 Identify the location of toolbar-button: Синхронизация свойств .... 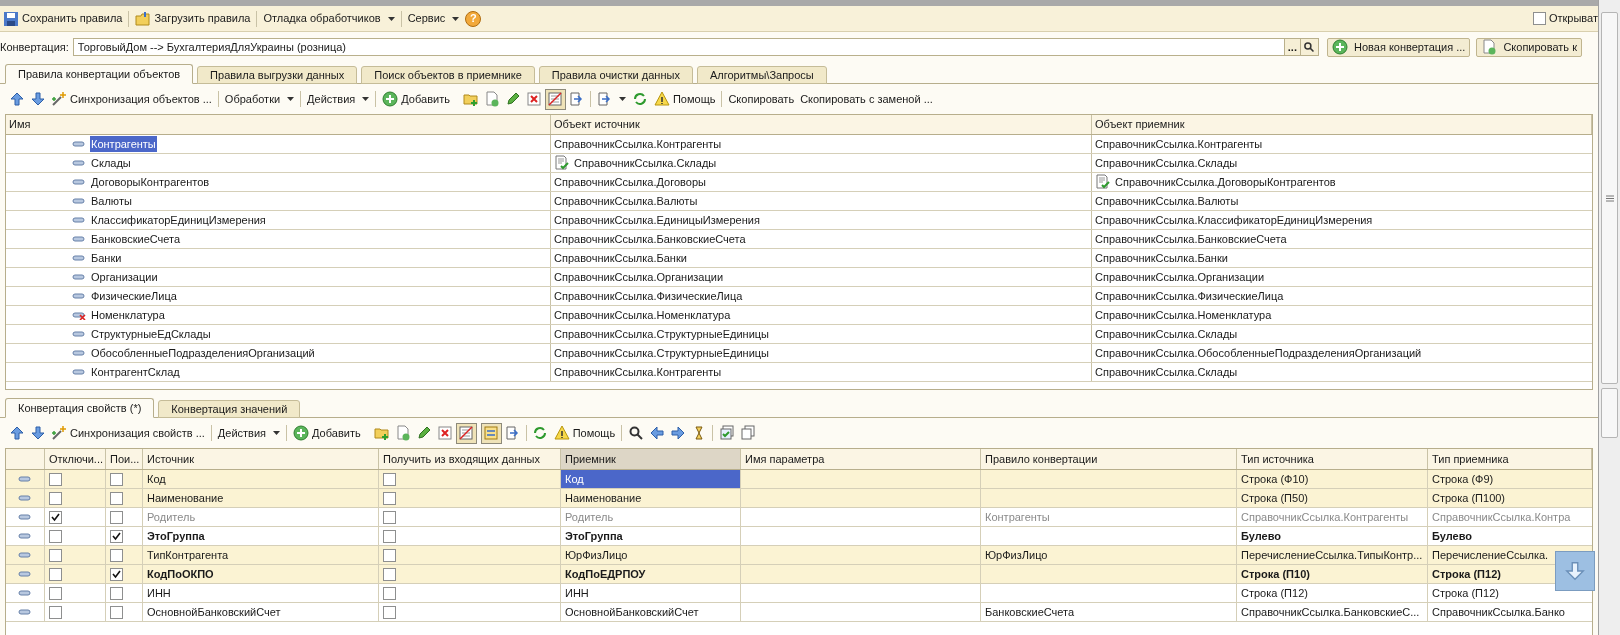
(128, 433).